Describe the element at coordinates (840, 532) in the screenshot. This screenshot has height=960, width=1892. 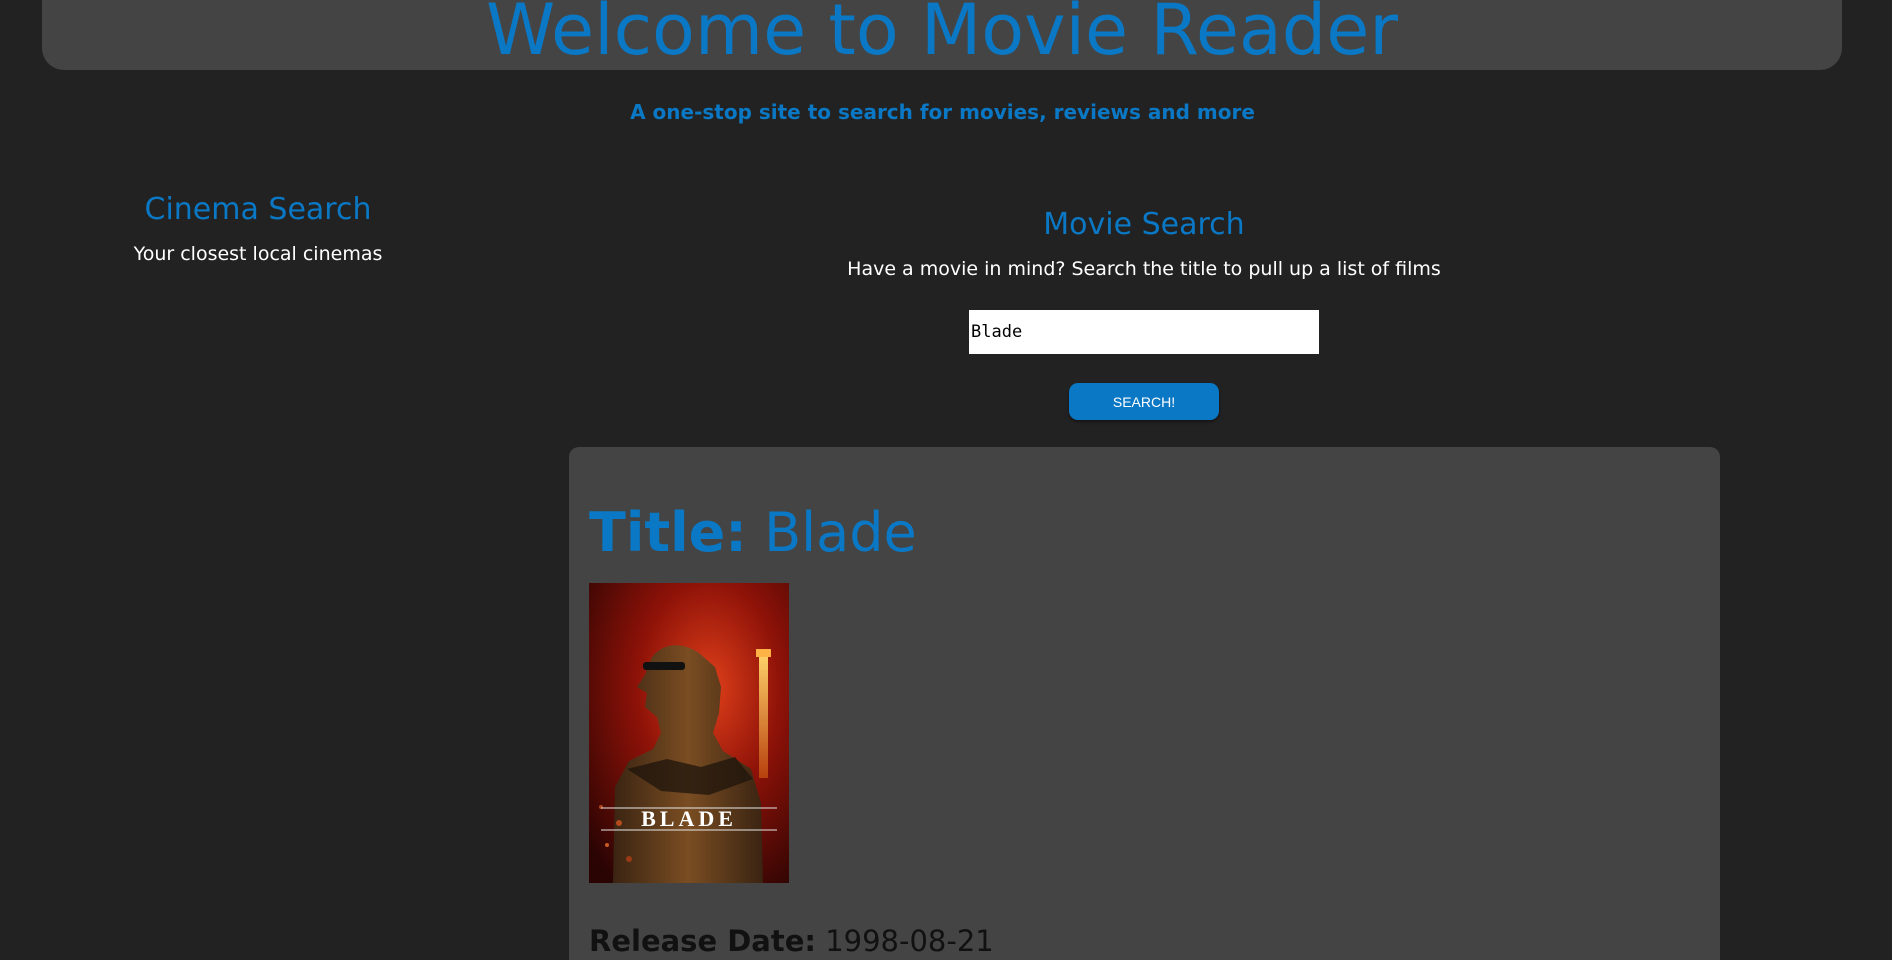
I see `movie-title-value: Blade` at that location.